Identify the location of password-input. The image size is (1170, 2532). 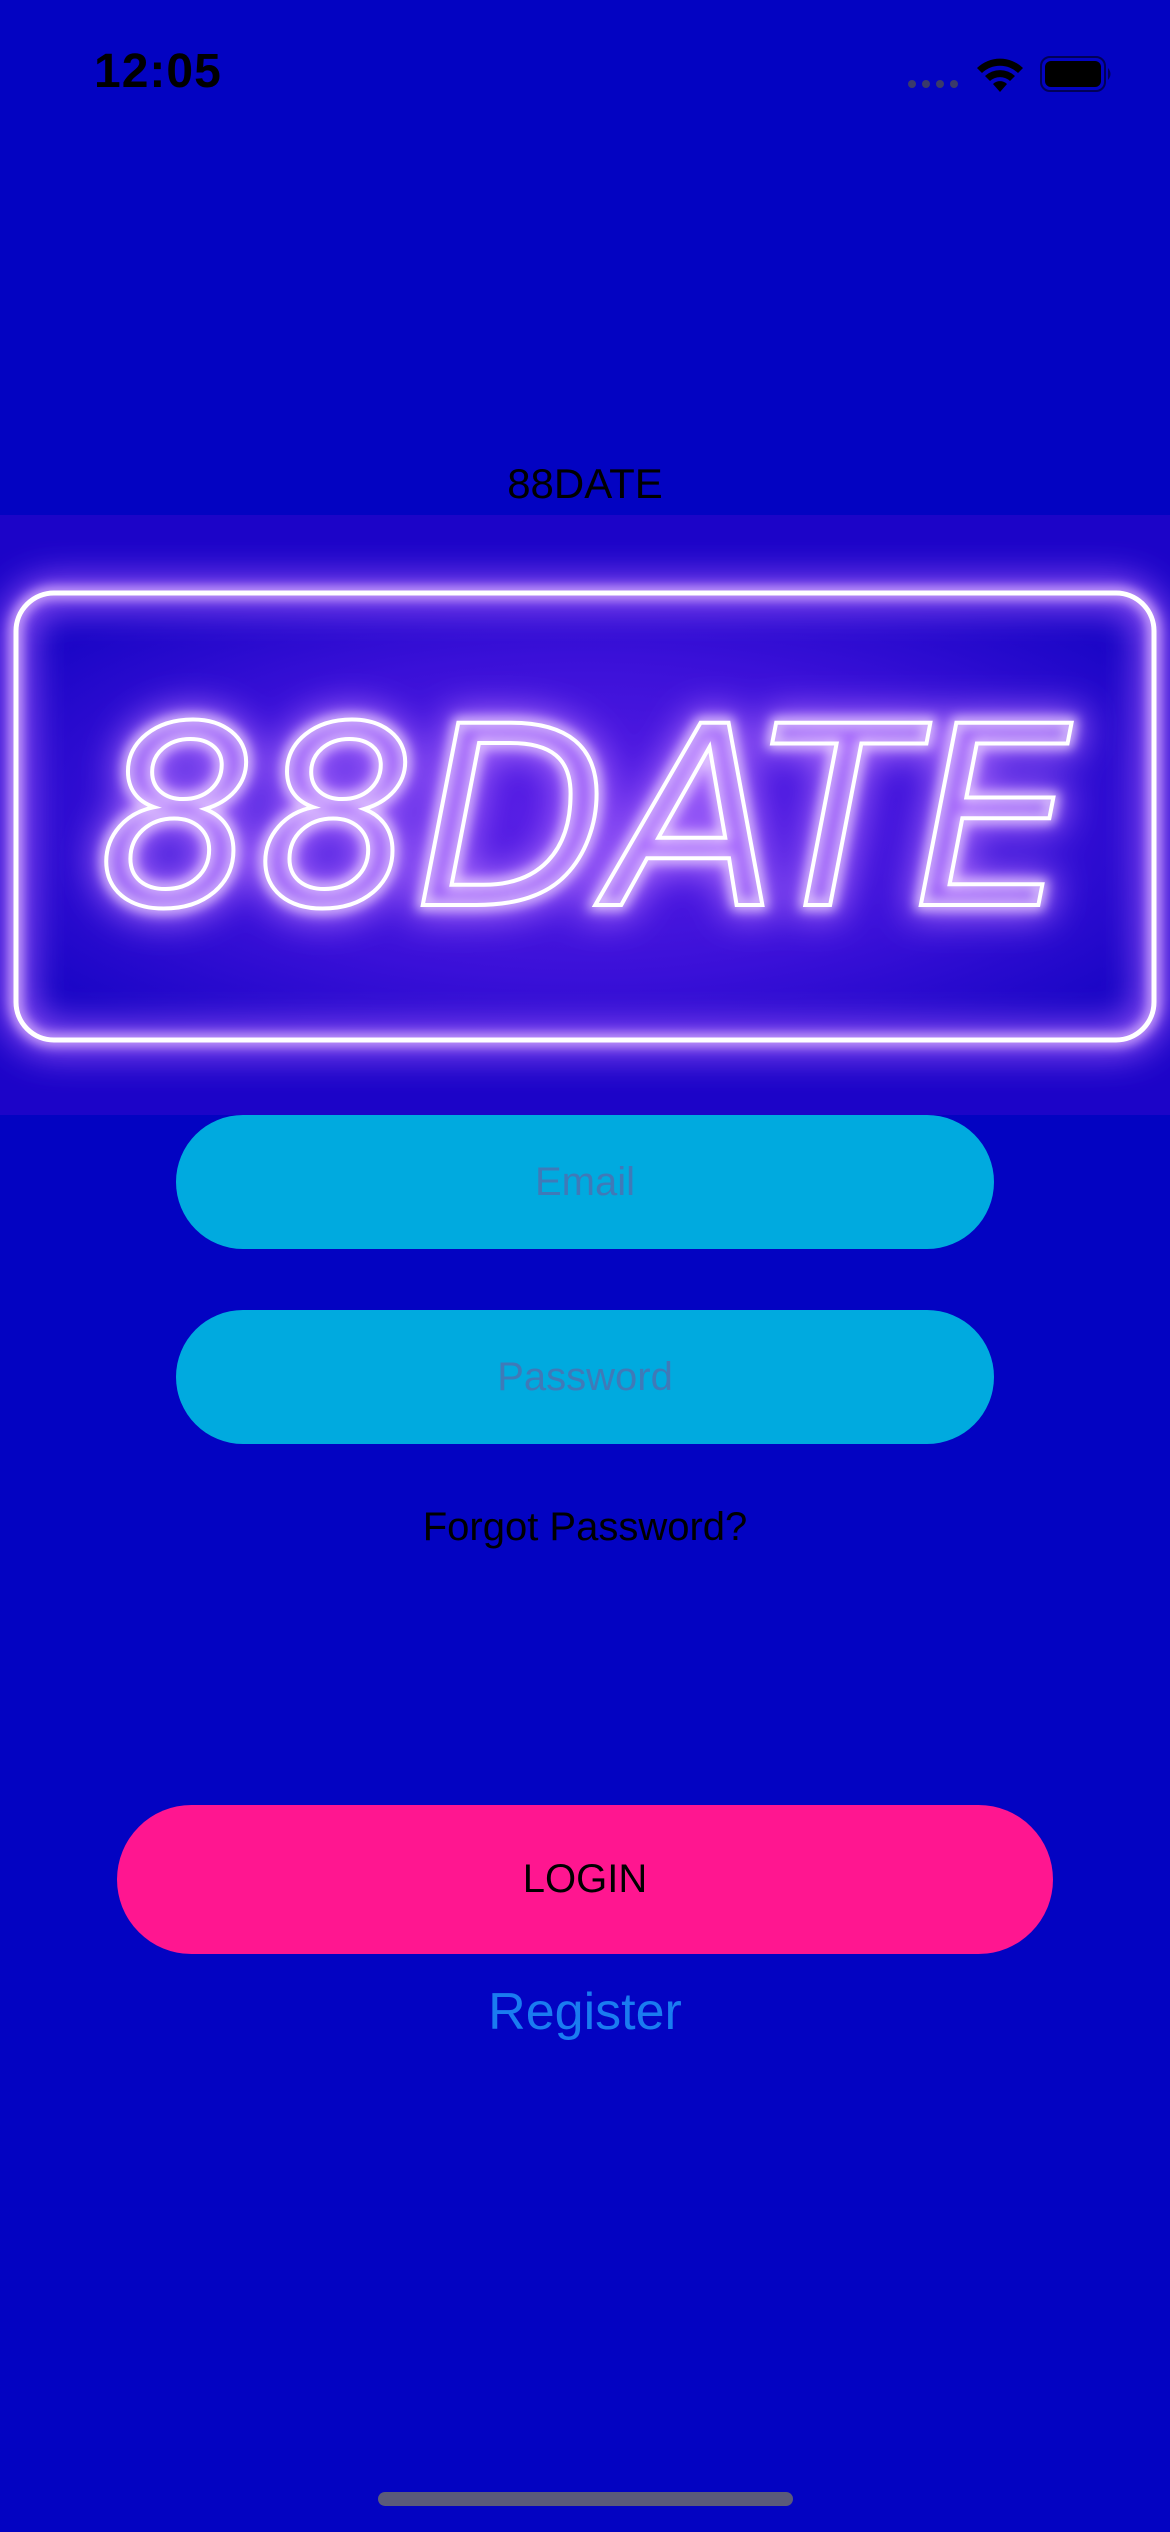
(585, 1377).